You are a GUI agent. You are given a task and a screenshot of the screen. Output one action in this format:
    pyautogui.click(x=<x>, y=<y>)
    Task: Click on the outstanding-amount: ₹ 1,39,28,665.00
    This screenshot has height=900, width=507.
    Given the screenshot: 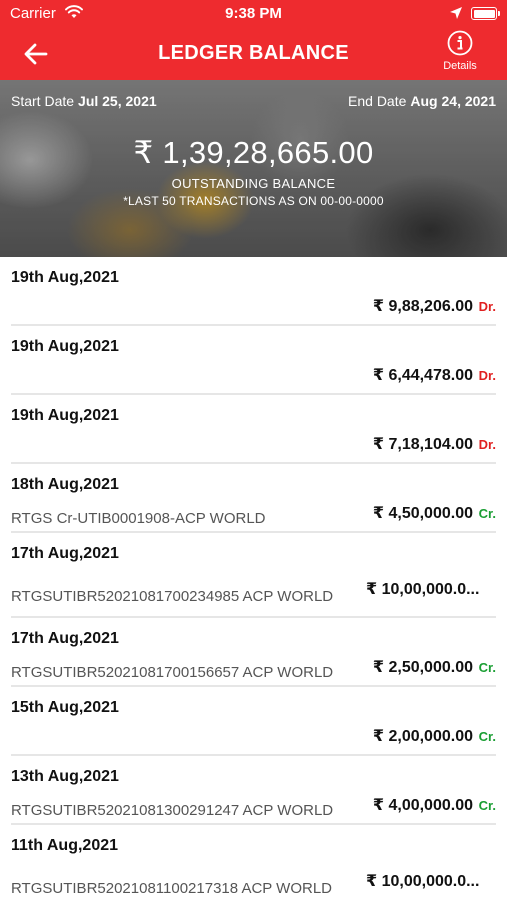 What is the action you would take?
    pyautogui.click(x=253, y=152)
    